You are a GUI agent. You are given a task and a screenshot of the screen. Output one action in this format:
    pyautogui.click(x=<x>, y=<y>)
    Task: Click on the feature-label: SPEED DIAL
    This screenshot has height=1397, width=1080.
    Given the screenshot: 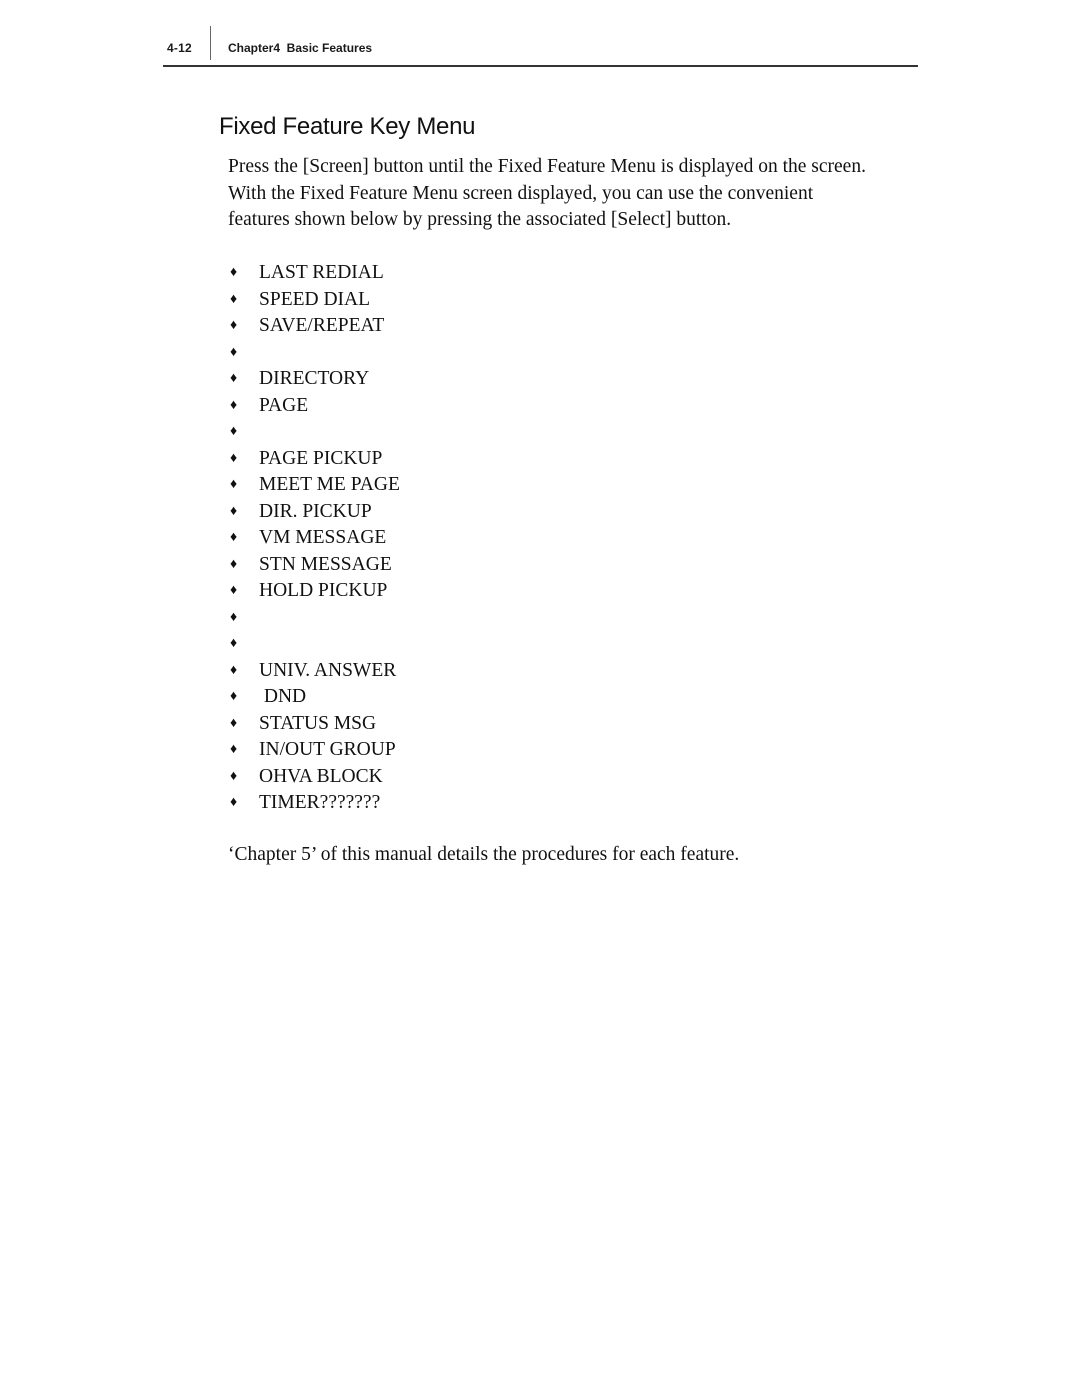 What is the action you would take?
    pyautogui.click(x=315, y=299)
    